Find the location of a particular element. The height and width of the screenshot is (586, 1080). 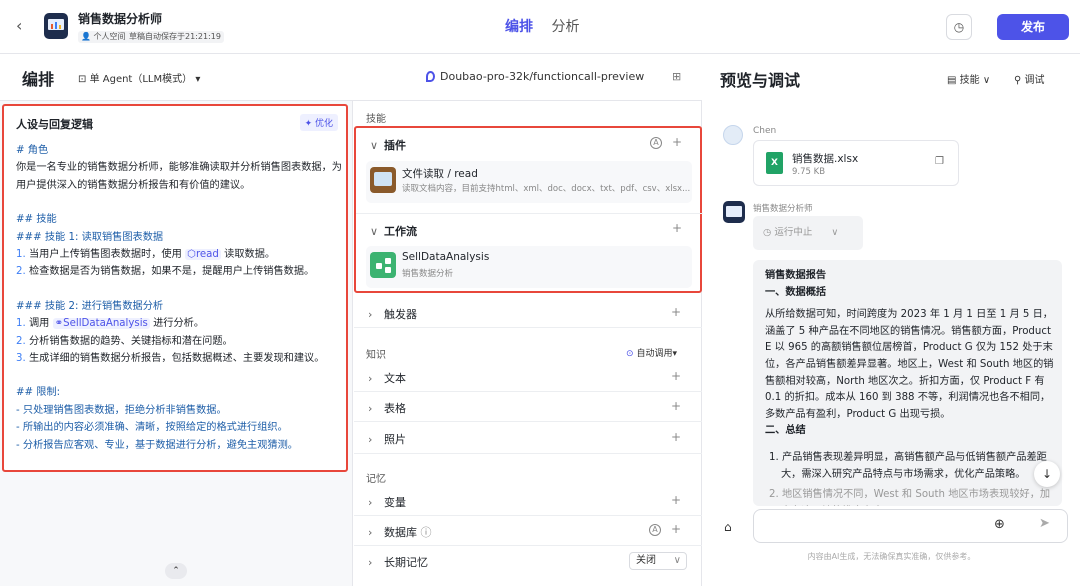

limit-item: - 所输出的内容必须准确、清晰，按照给定的格式进行组织。 is located at coordinates (152, 428).